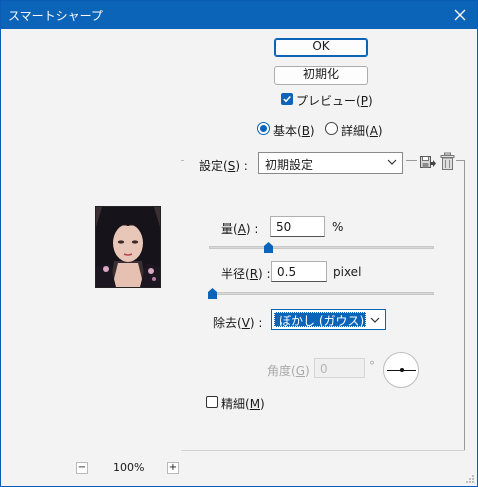 Image resolution: width=478 pixels, height=487 pixels. Describe the element at coordinates (401, 370) in the screenshot. I see `angle-dial` at that location.